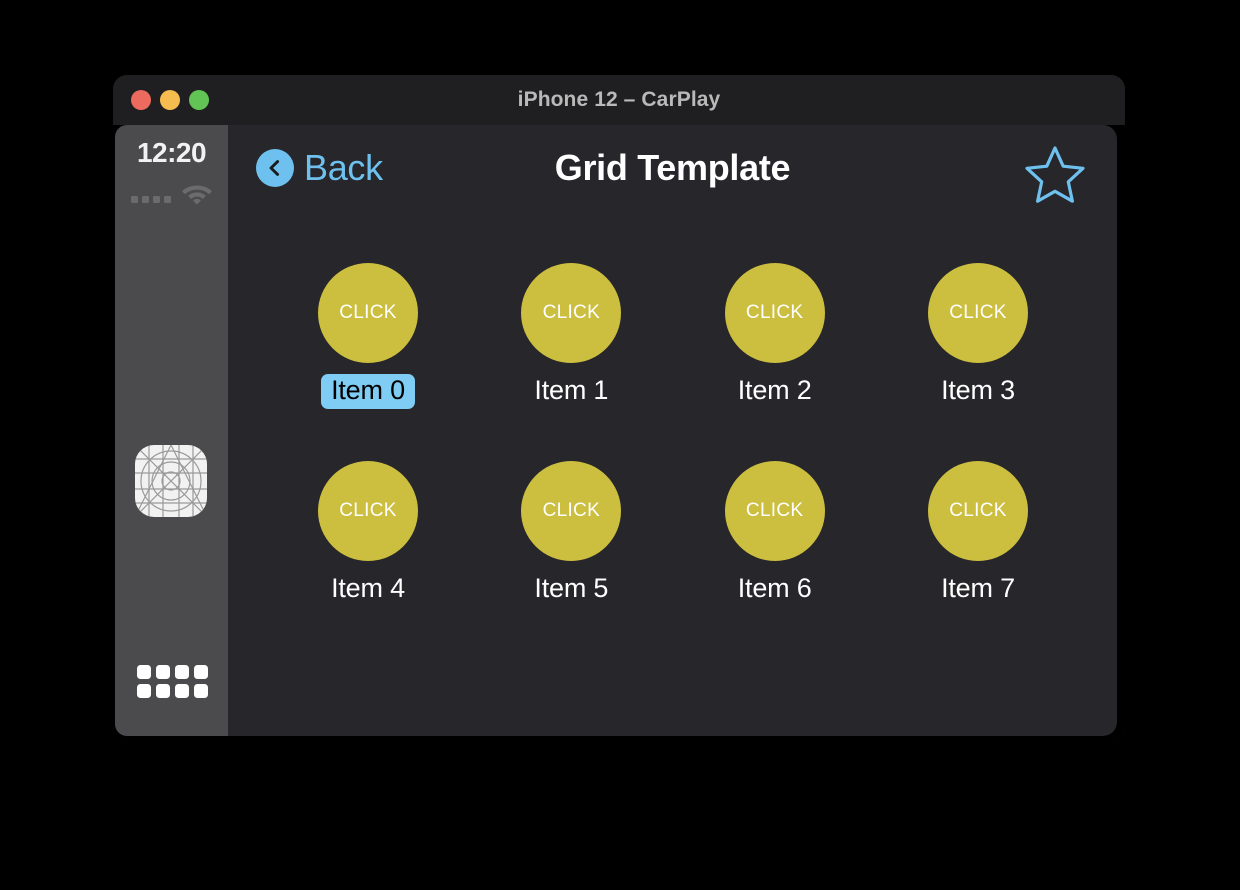 This screenshot has height=890, width=1240. Describe the element at coordinates (275, 168) in the screenshot. I see `chevron-left-icon` at that location.